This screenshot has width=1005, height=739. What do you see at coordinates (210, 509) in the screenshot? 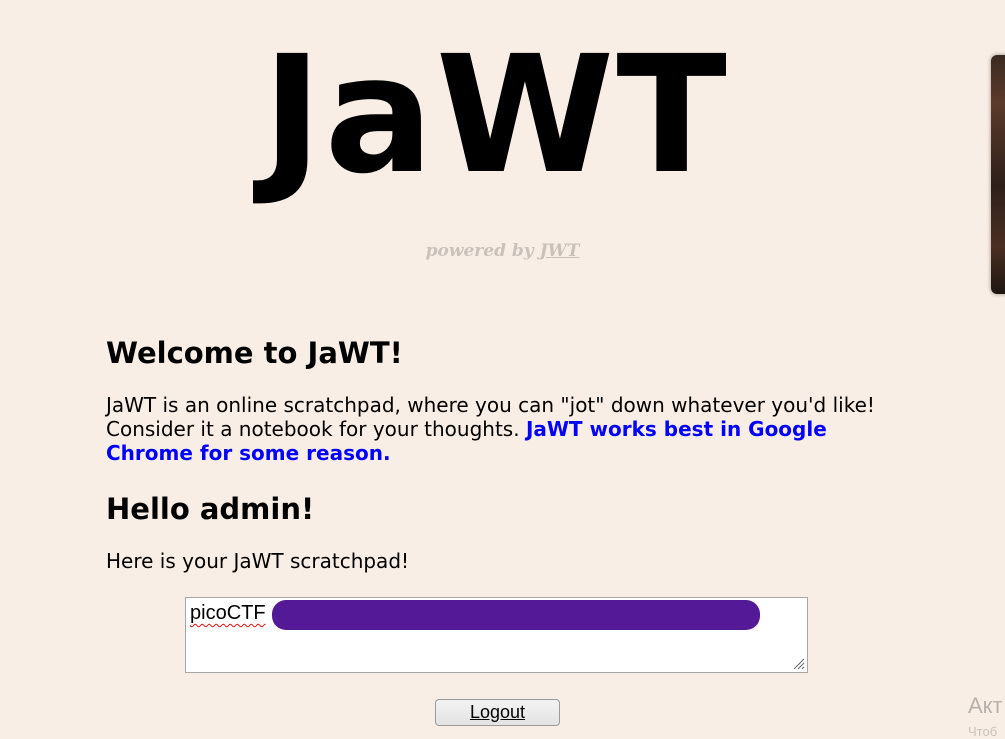
I see `greeting-heading: Hello admin!` at bounding box center [210, 509].